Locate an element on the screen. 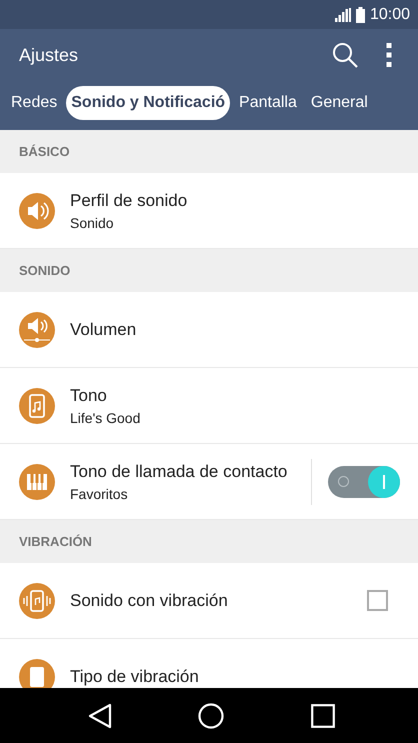 Image resolution: width=418 pixels, height=743 pixels. search-icon is located at coordinates (345, 55).